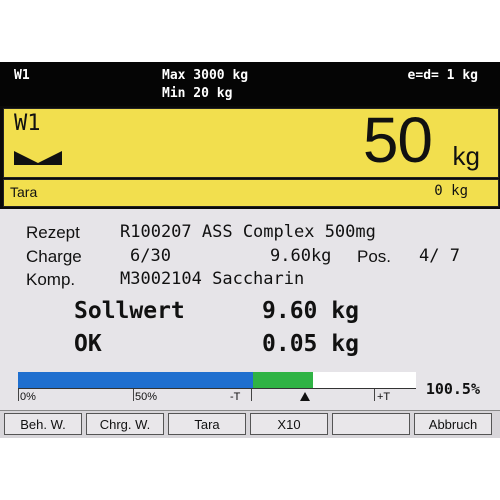 This screenshot has width=500, height=500. Describe the element at coordinates (205, 75) in the screenshot. I see `header-max-capacity: Max 3000 kg` at that location.